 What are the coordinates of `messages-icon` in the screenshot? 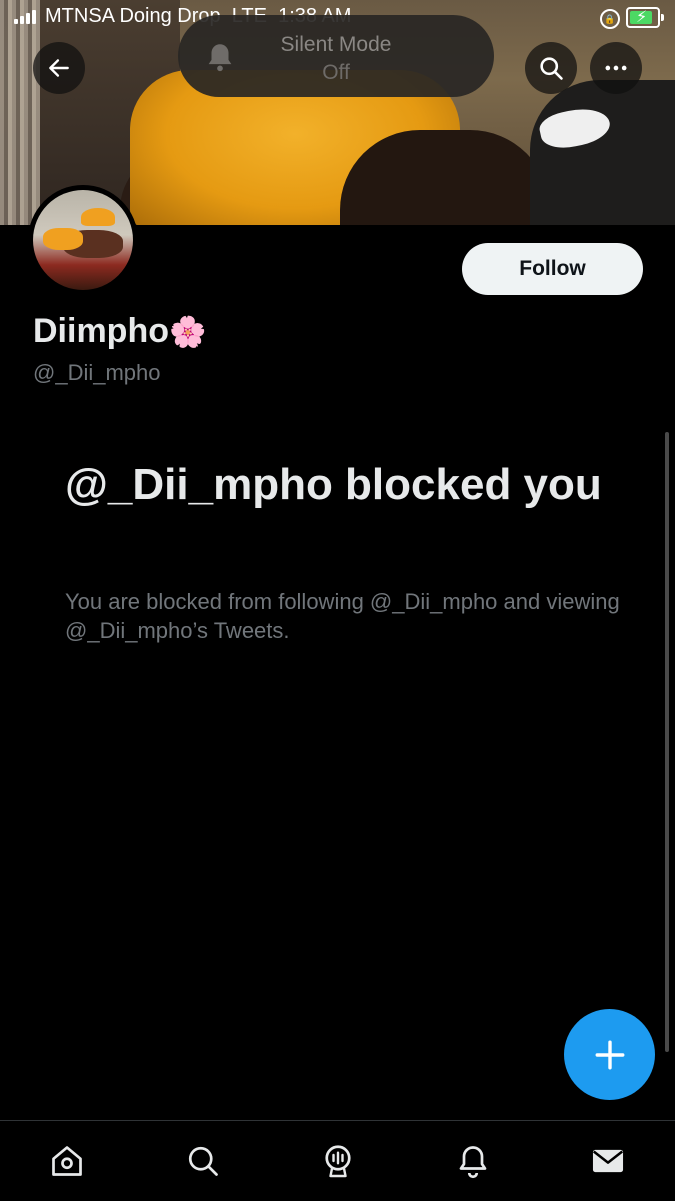 It's located at (608, 1161).